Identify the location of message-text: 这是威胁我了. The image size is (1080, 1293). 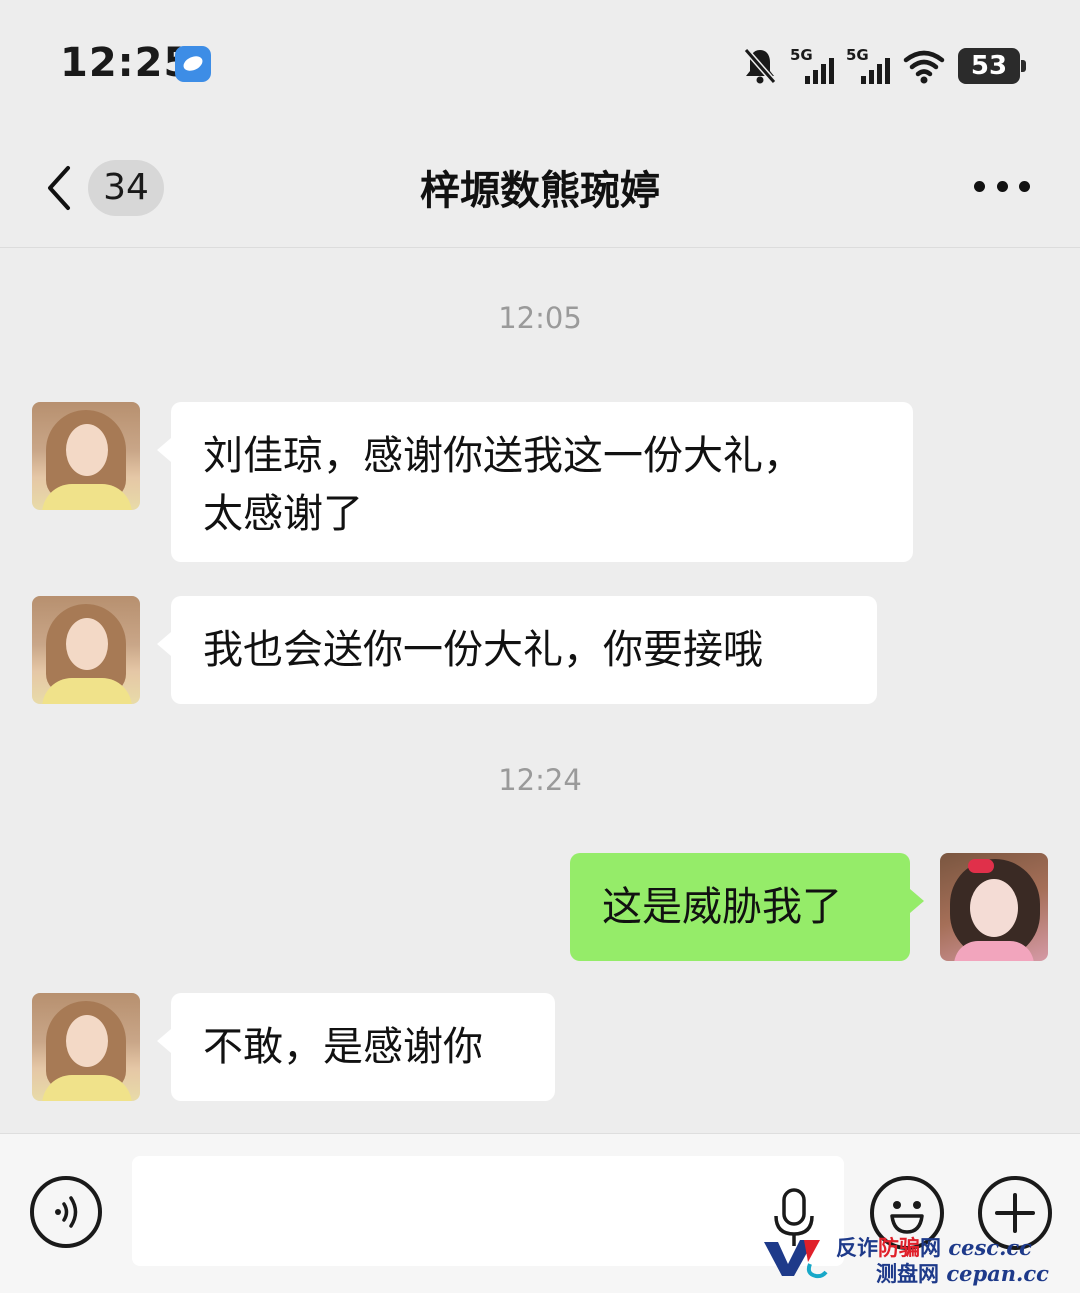
(722, 907).